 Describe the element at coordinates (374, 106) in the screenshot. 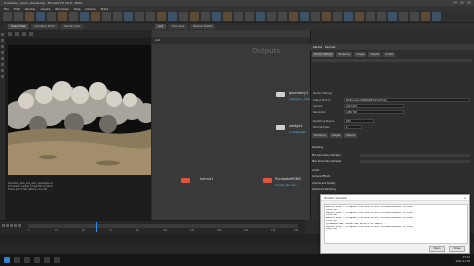

I see `camera-field: /obj/cam1` at that location.